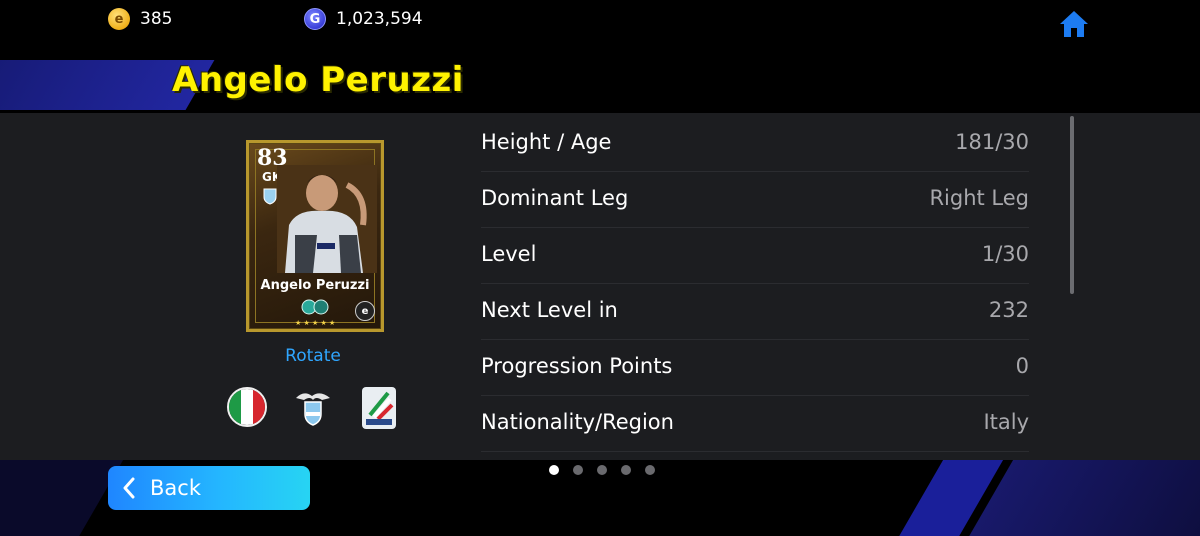  I want to click on page-indicator, so click(602, 470).